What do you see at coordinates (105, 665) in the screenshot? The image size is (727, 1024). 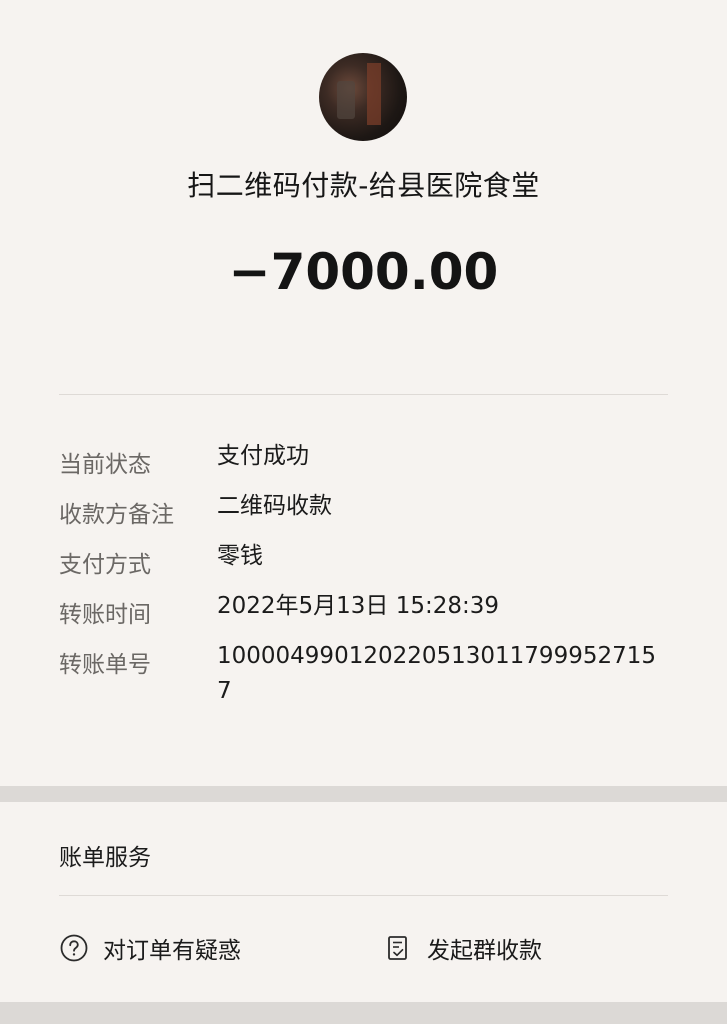 I see `detail-label: 转账单号` at bounding box center [105, 665].